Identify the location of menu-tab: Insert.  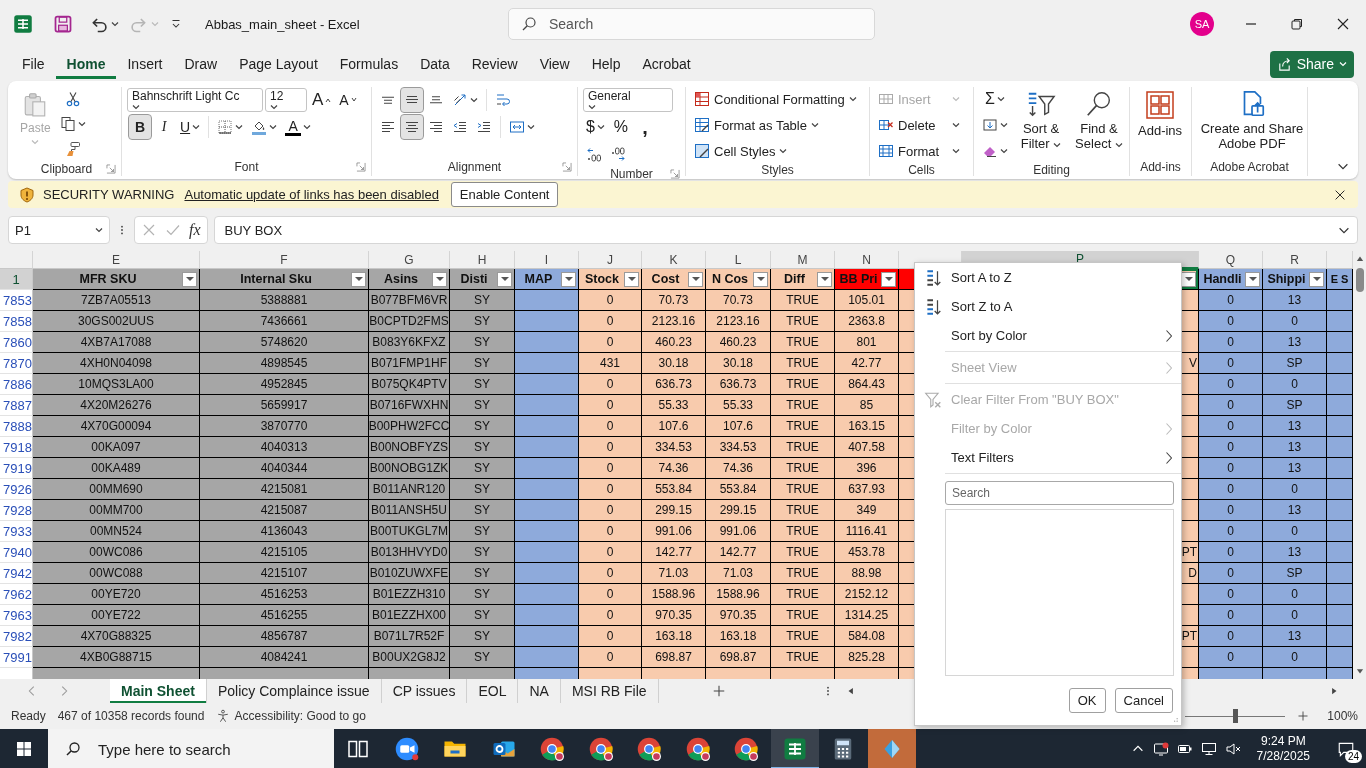
(145, 64).